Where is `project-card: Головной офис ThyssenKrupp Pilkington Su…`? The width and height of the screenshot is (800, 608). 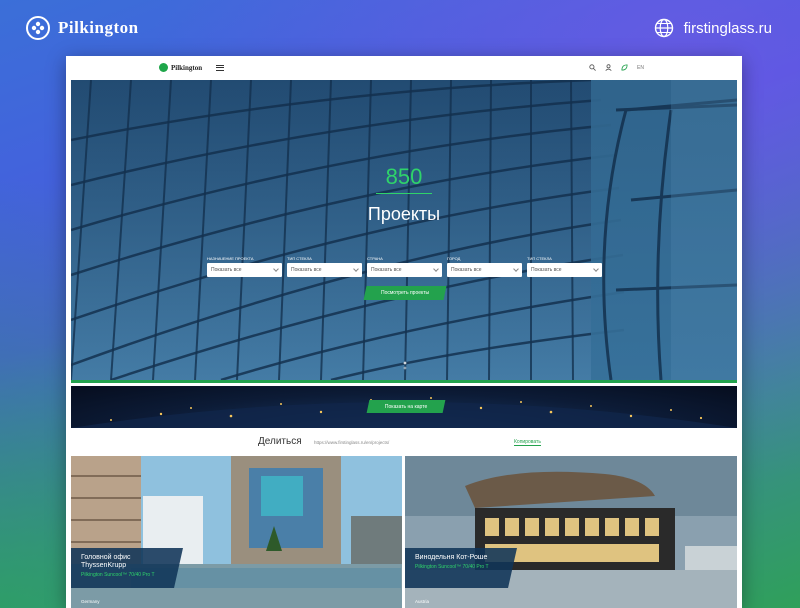
project-card: Головной офис ThyssenKrupp Pilkington Su… is located at coordinates (236, 532).